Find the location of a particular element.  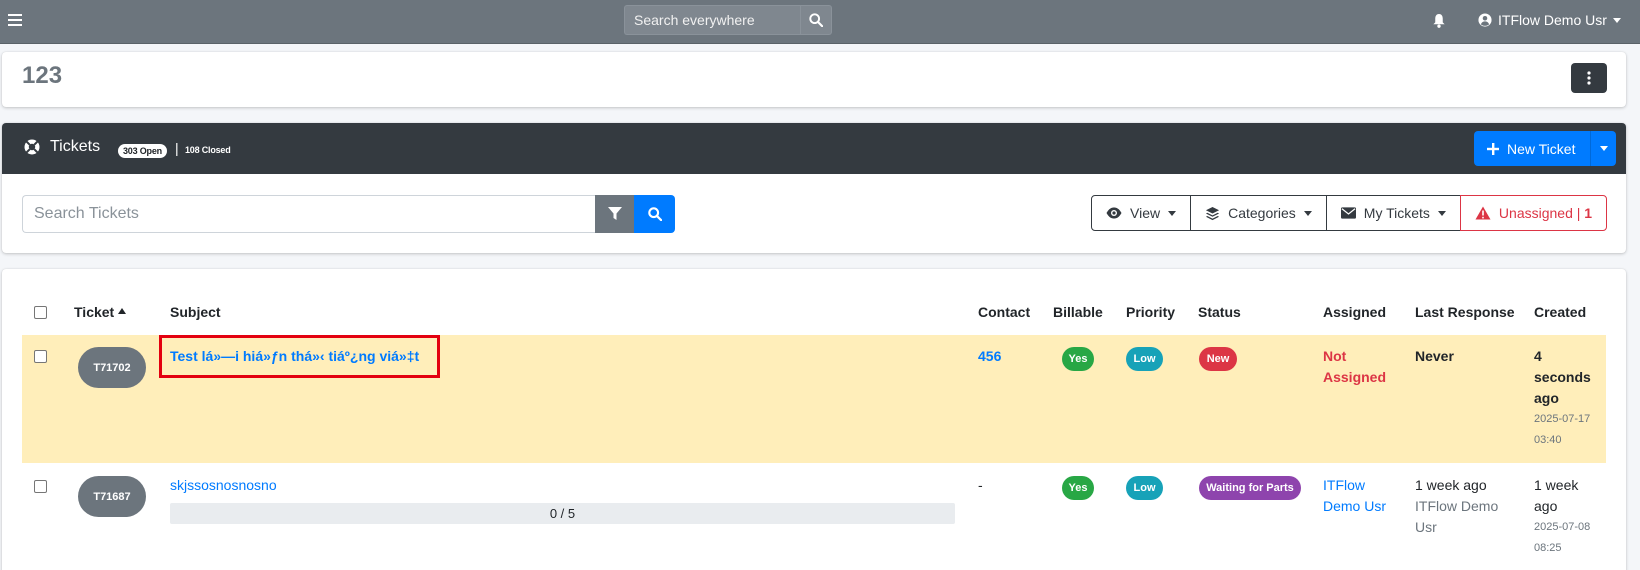

user-name: ITFlow Demo Usr is located at coordinates (1552, 20).